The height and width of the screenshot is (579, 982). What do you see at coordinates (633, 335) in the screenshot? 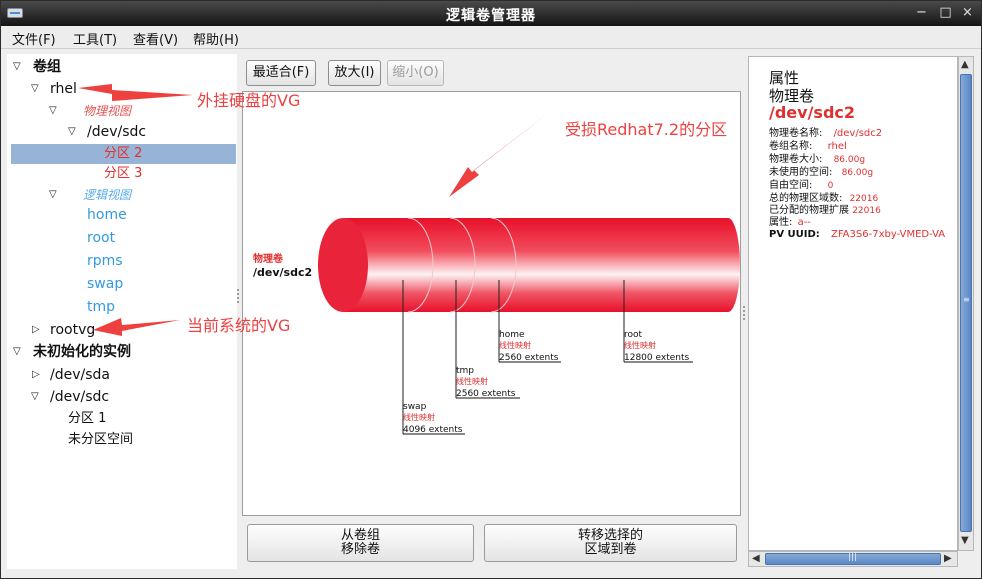
I see `segment-name: root` at bounding box center [633, 335].